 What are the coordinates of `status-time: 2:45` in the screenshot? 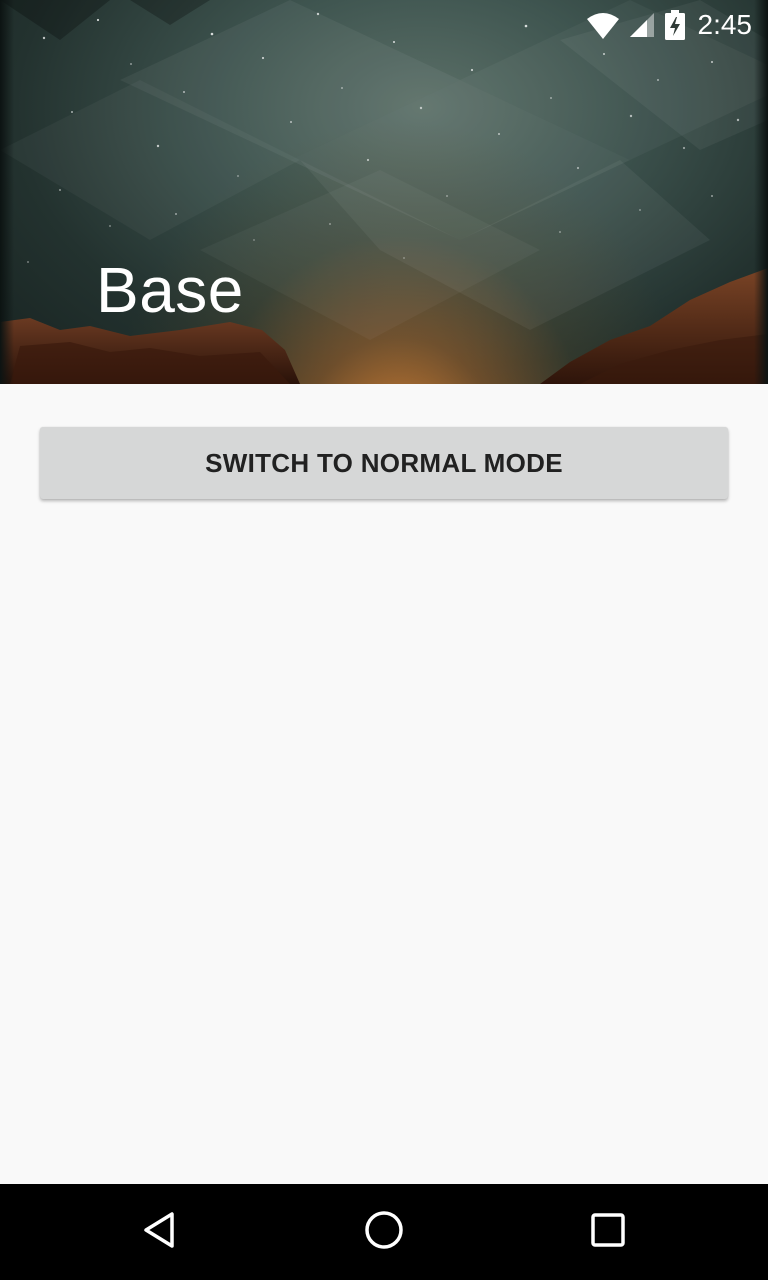 It's located at (725, 24).